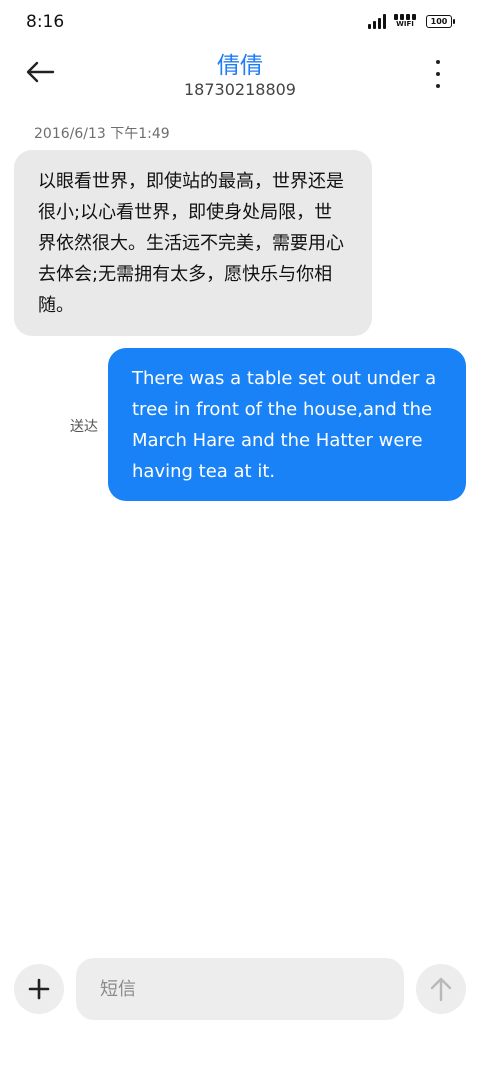 The height and width of the screenshot is (1066, 480). What do you see at coordinates (405, 24) in the screenshot?
I see `wifi-label: WIFI` at bounding box center [405, 24].